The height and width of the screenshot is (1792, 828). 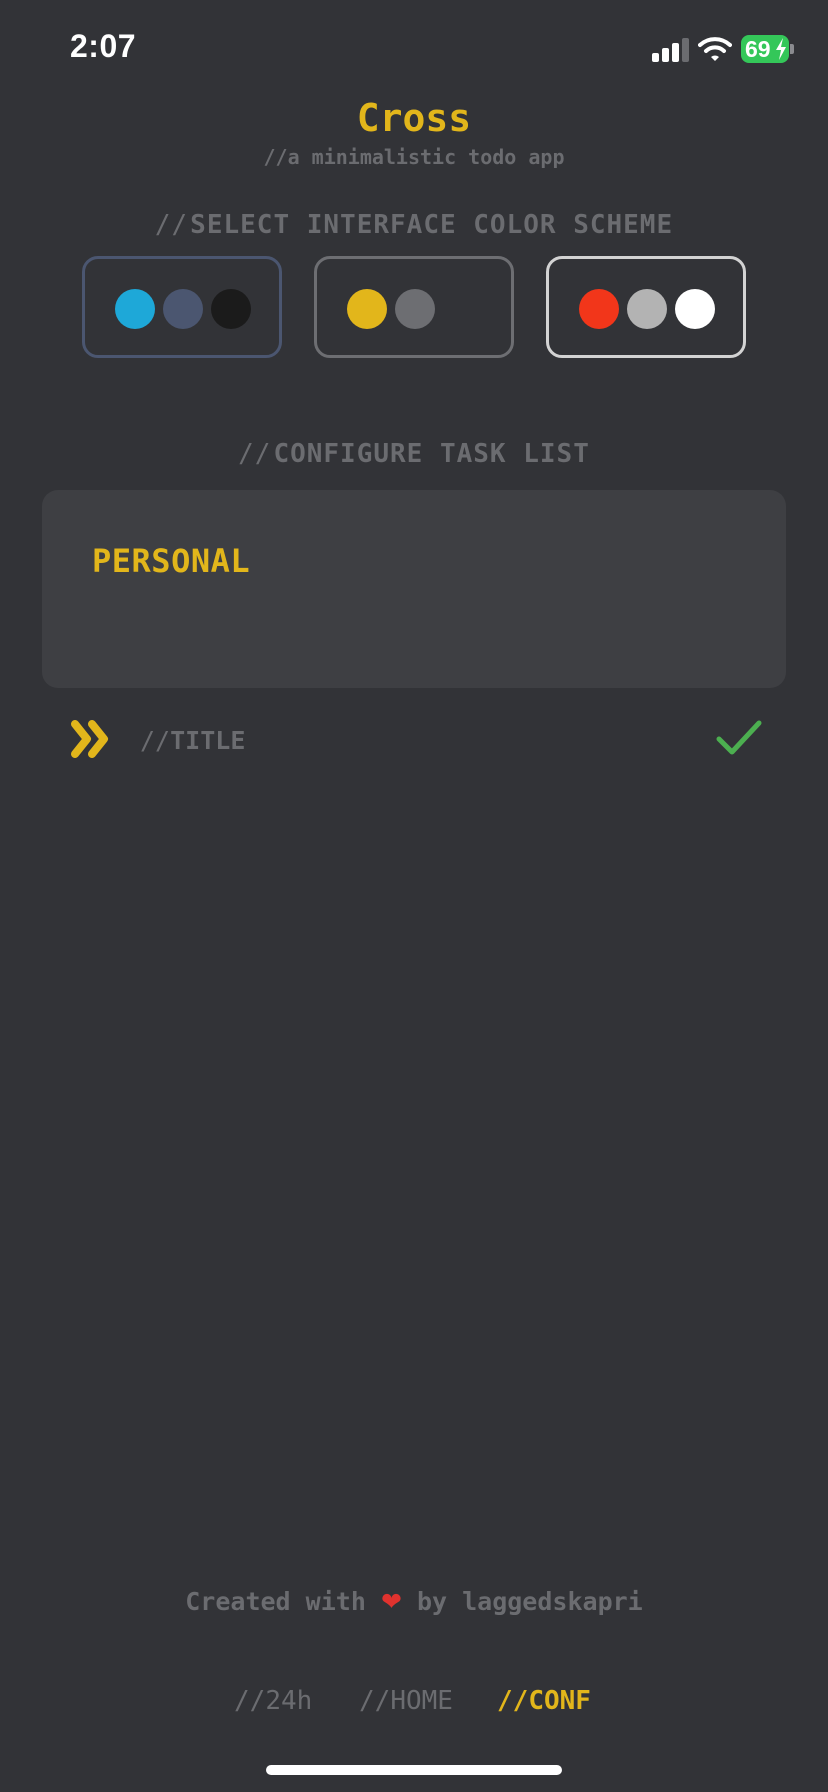 I want to click on checkmark-icon, so click(x=739, y=738).